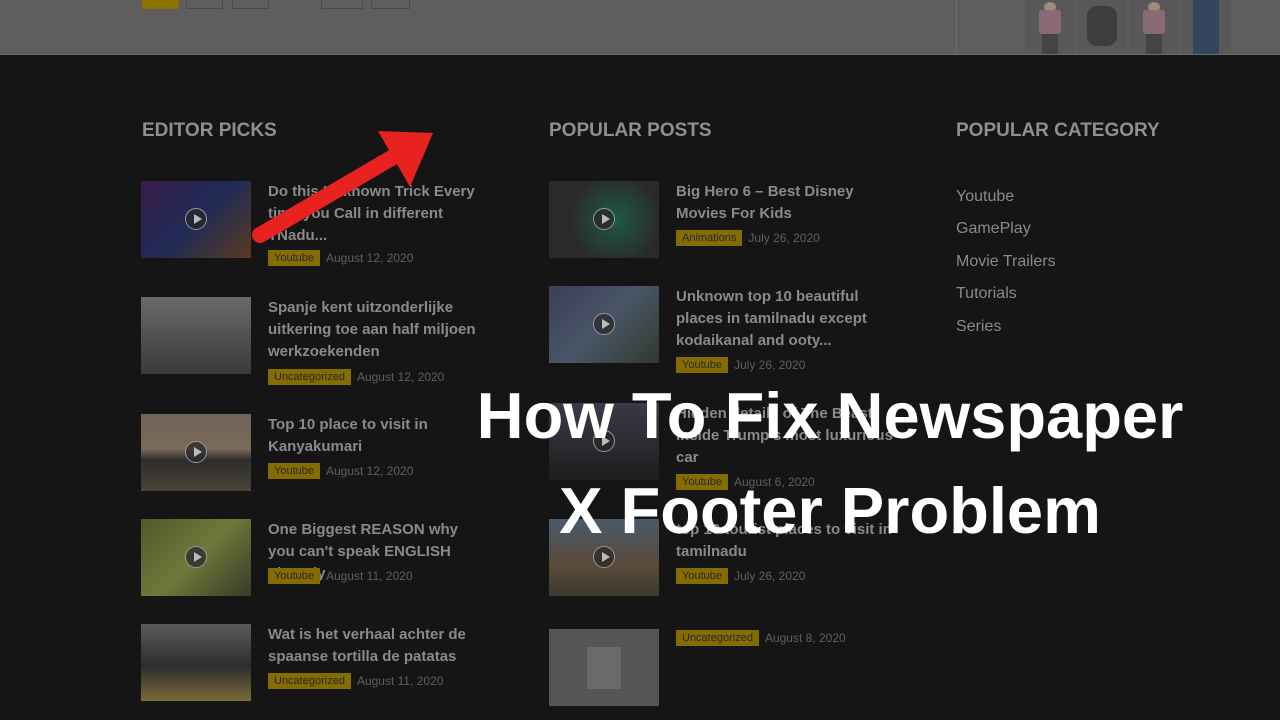  What do you see at coordinates (761, 638) in the screenshot?
I see `post-meta: Uncategorized August 8, 2020` at bounding box center [761, 638].